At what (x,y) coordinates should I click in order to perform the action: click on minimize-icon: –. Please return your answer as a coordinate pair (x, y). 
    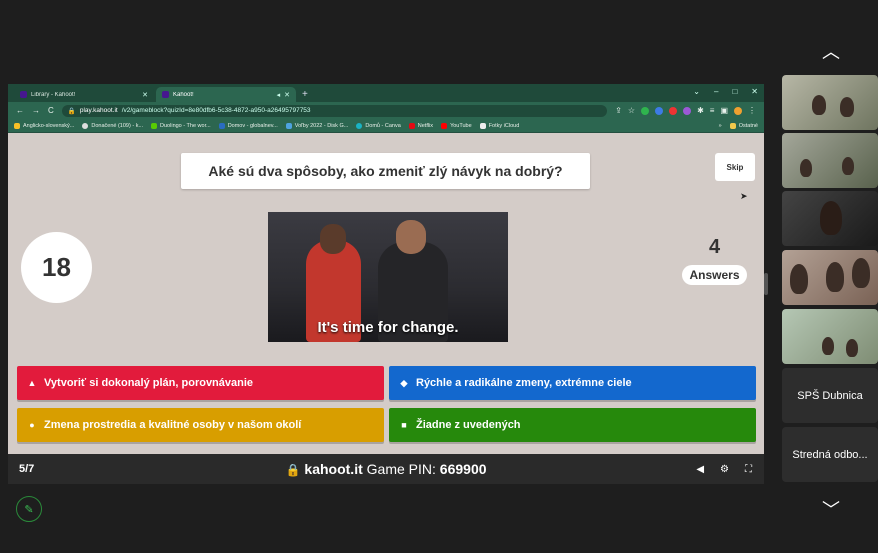
    Looking at the image, I should click on (716, 91).